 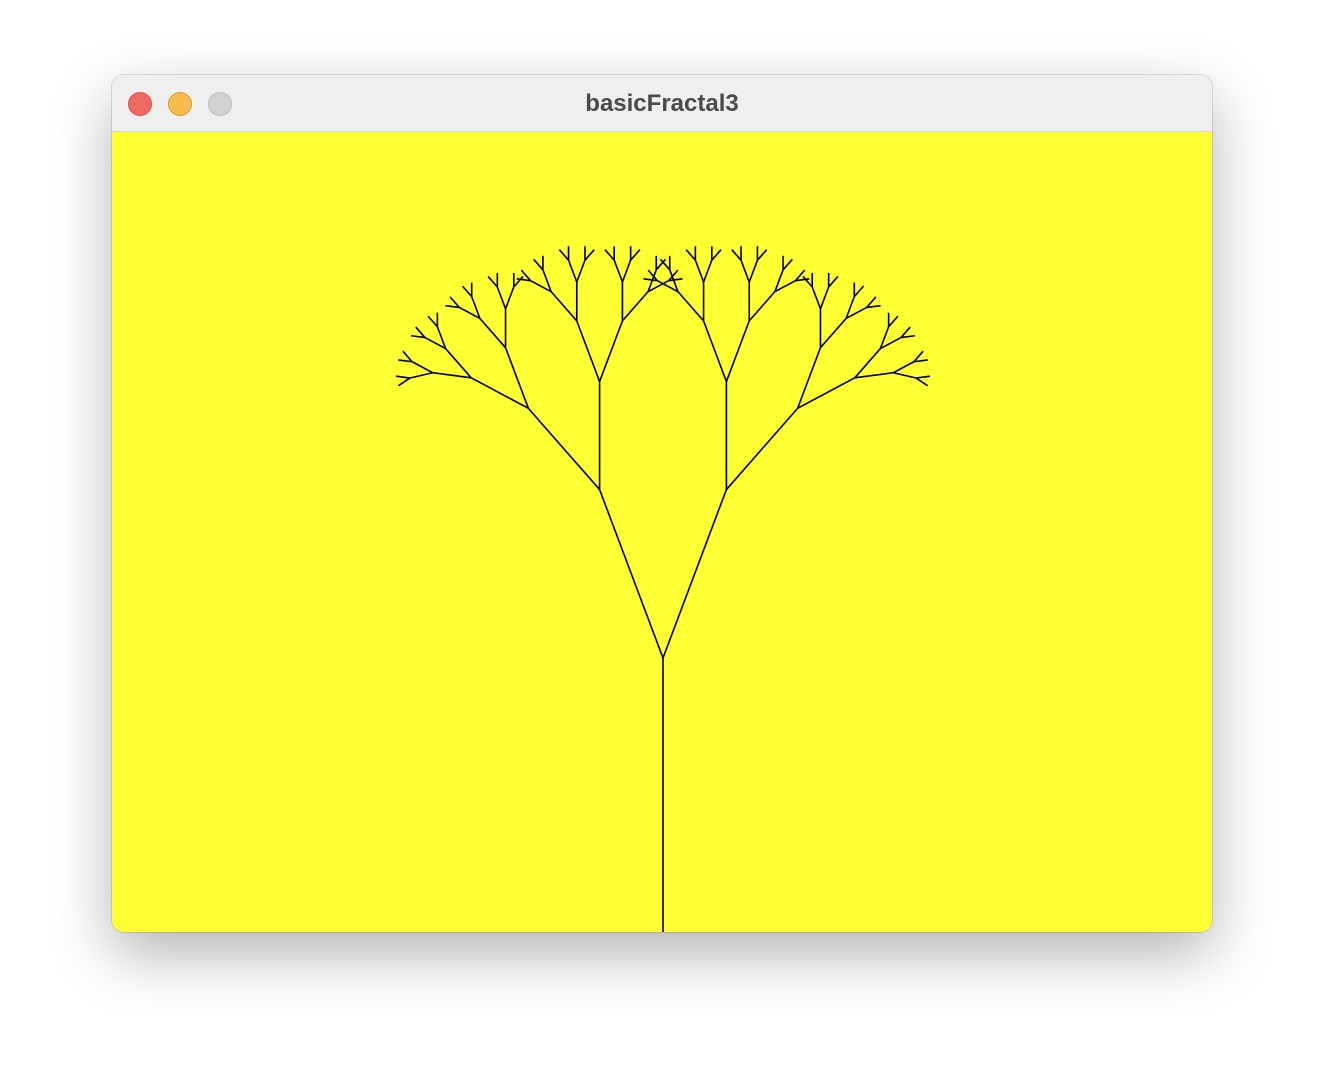 I want to click on title-bar: basicFractal3, so click(x=662, y=103).